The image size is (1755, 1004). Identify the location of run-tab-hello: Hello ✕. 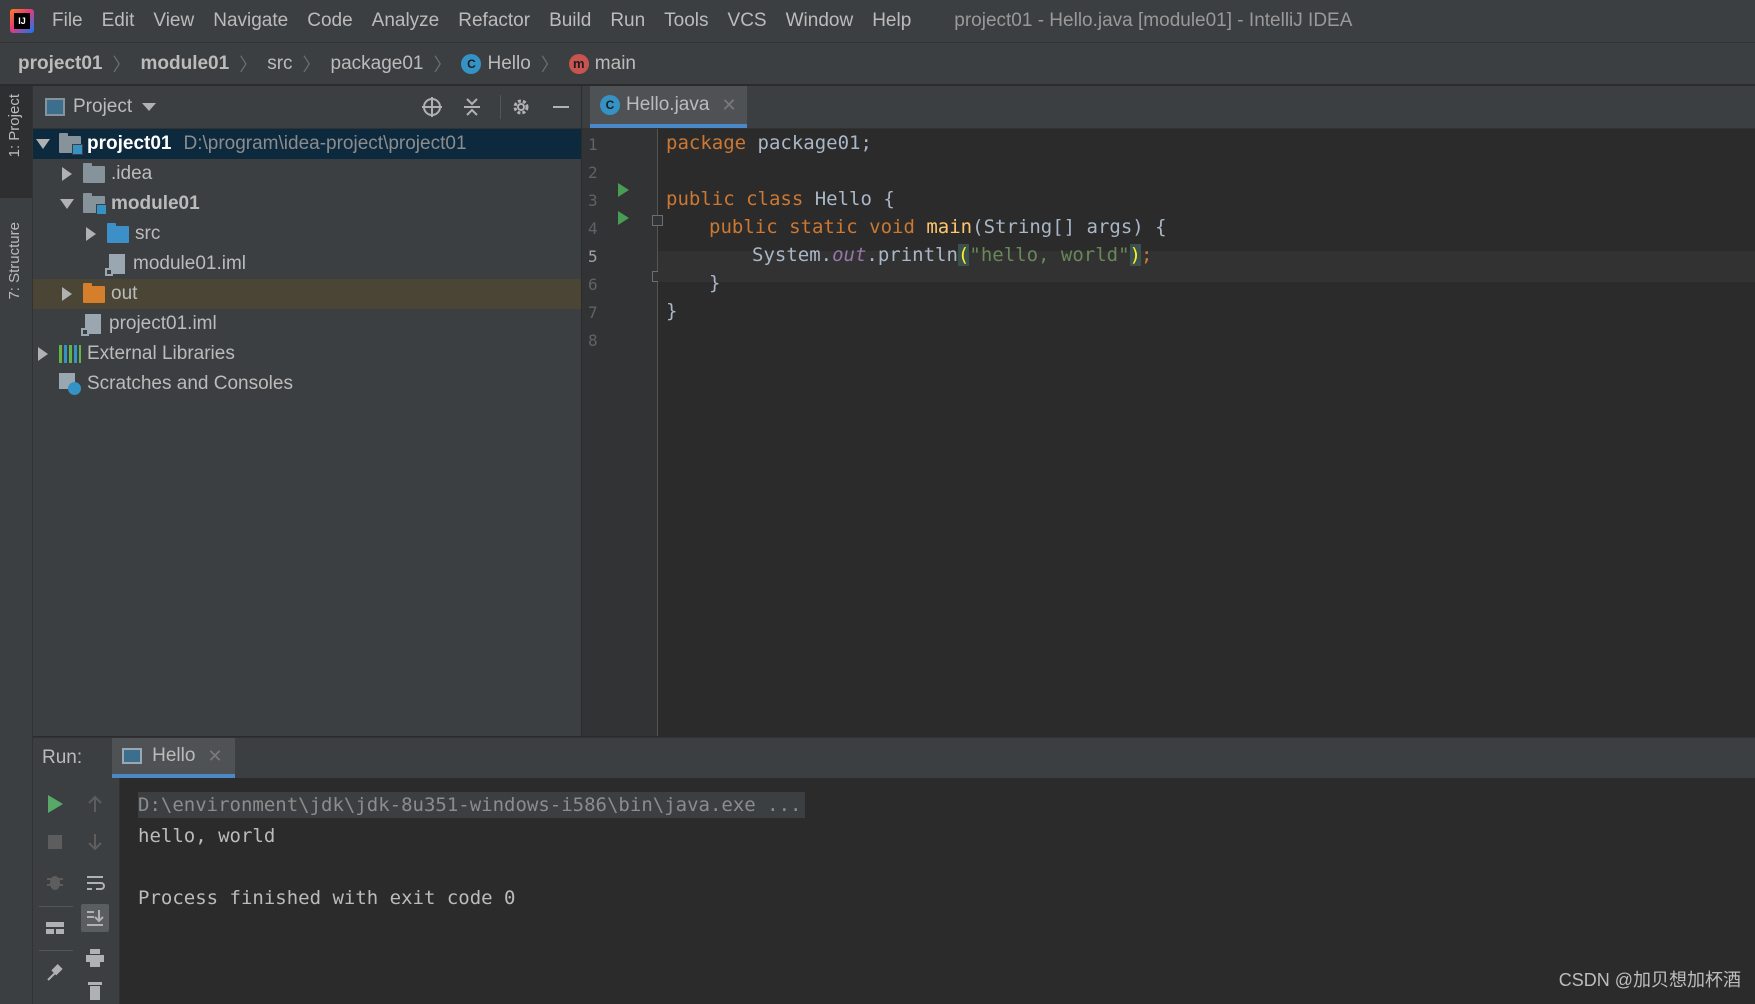
(173, 758).